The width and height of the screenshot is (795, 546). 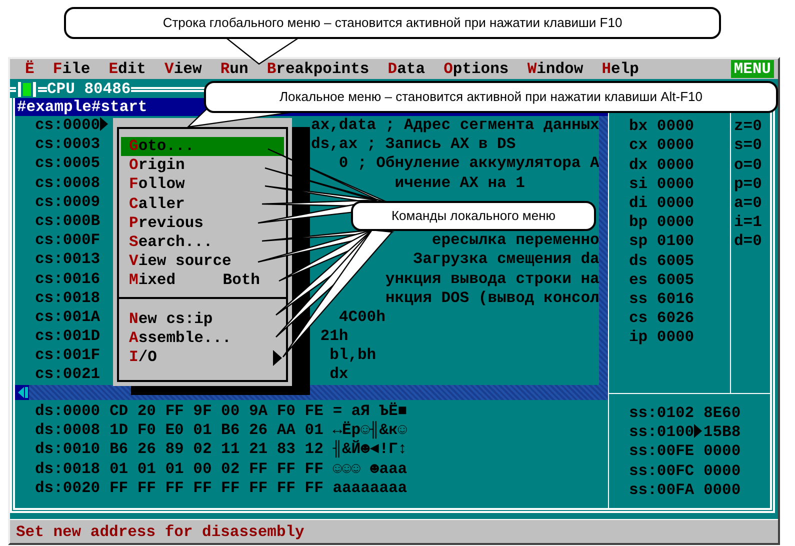 What do you see at coordinates (661, 261) in the screenshot?
I see `register-text: ds 6005` at bounding box center [661, 261].